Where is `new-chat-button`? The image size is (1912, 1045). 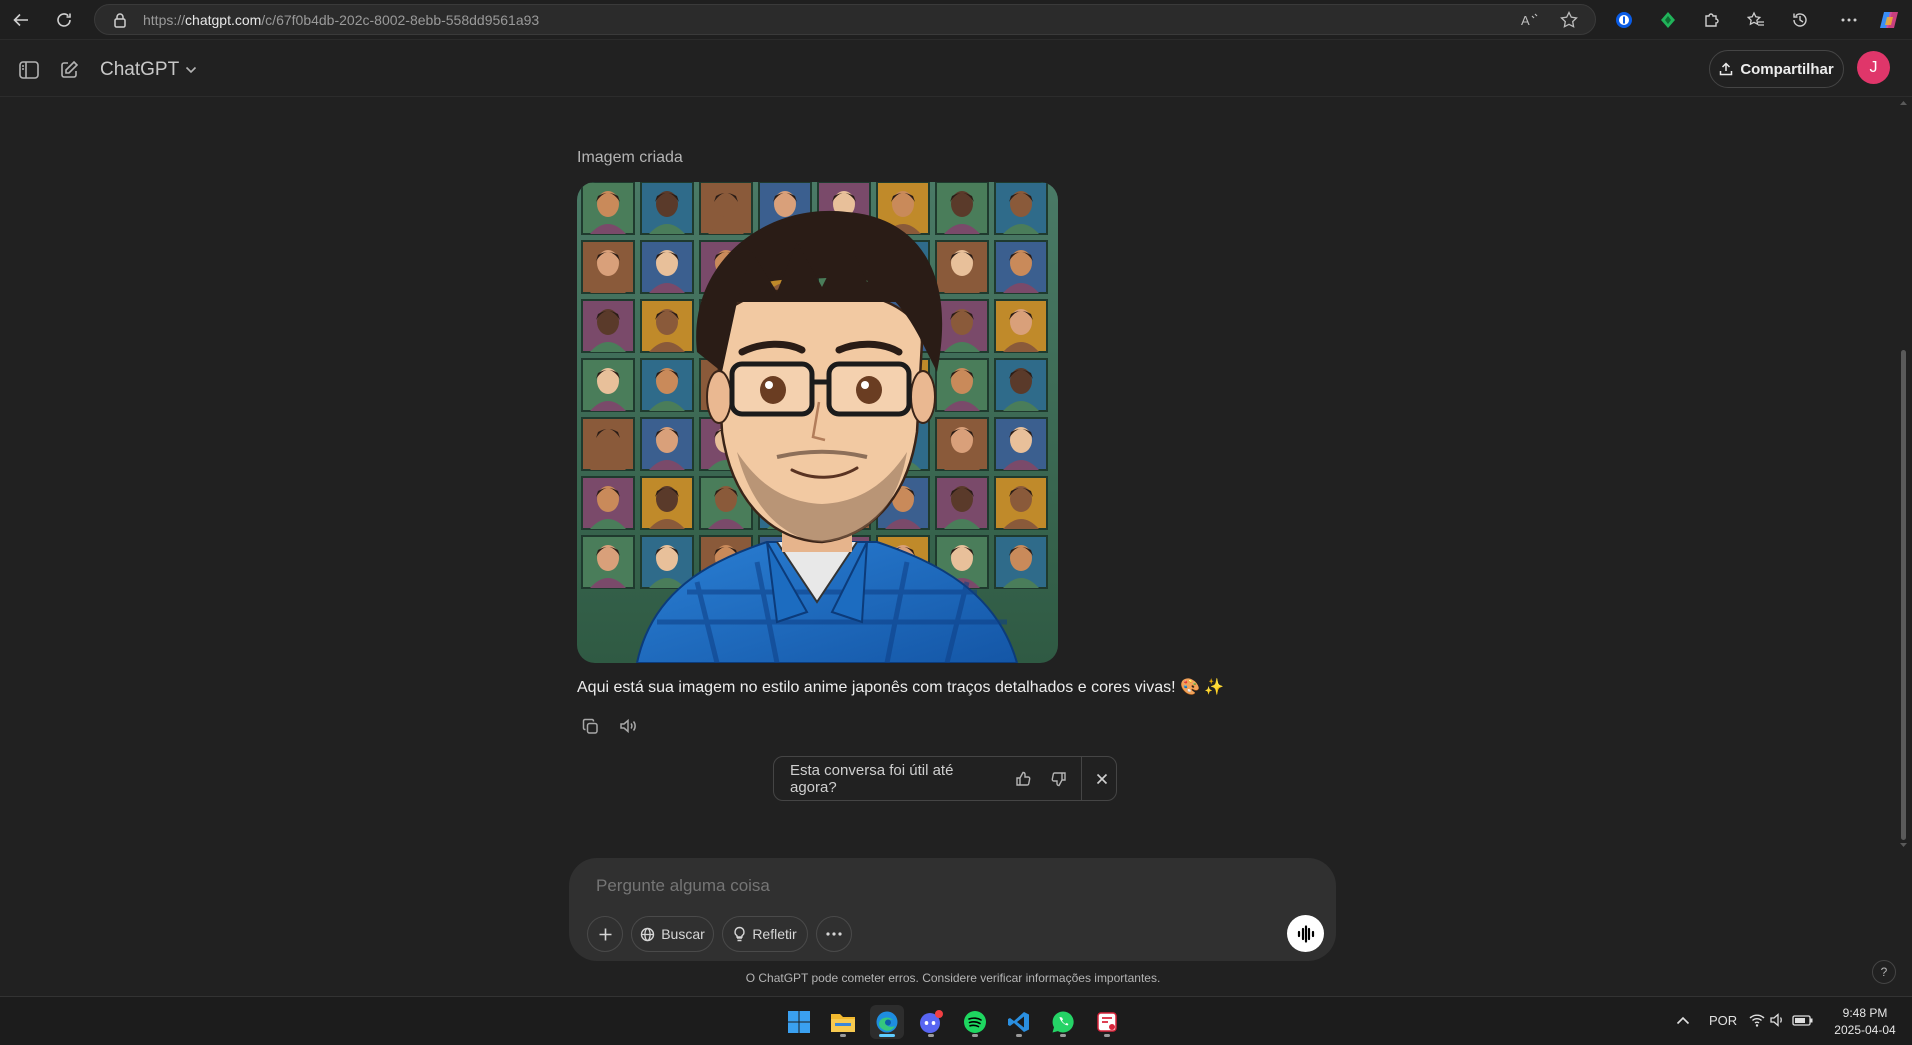 new-chat-button is located at coordinates (69, 70).